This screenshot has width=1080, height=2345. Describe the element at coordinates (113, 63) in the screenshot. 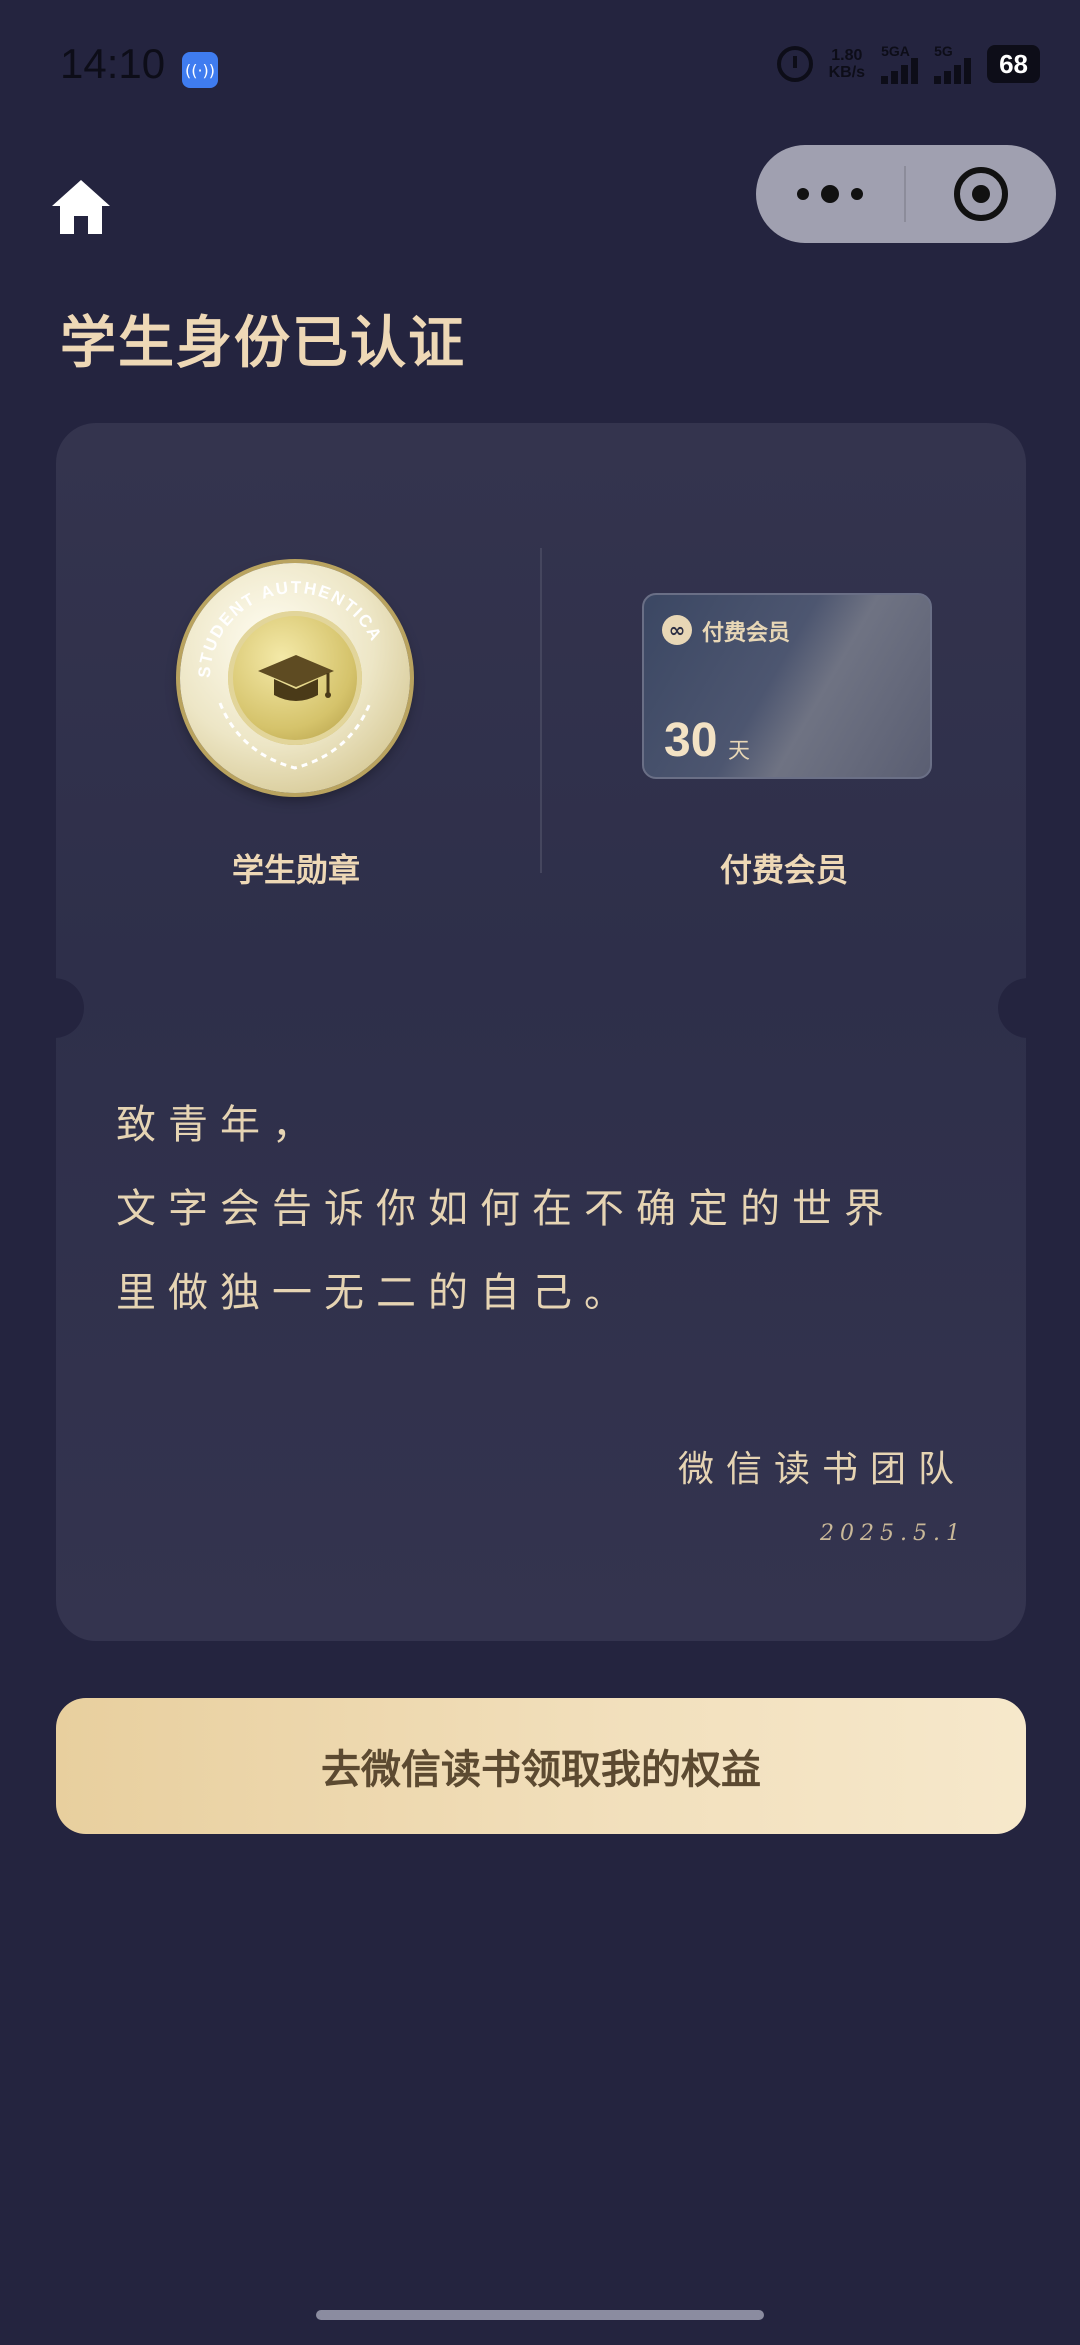

I see `status-time: 14:10` at that location.